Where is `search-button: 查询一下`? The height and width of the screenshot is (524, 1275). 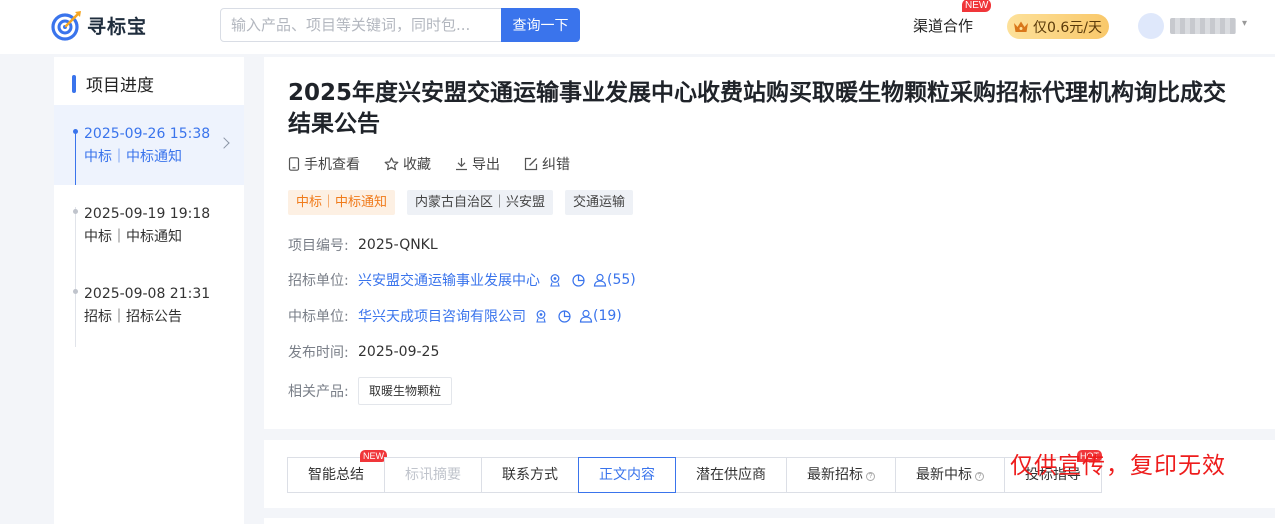 search-button: 查询一下 is located at coordinates (540, 25).